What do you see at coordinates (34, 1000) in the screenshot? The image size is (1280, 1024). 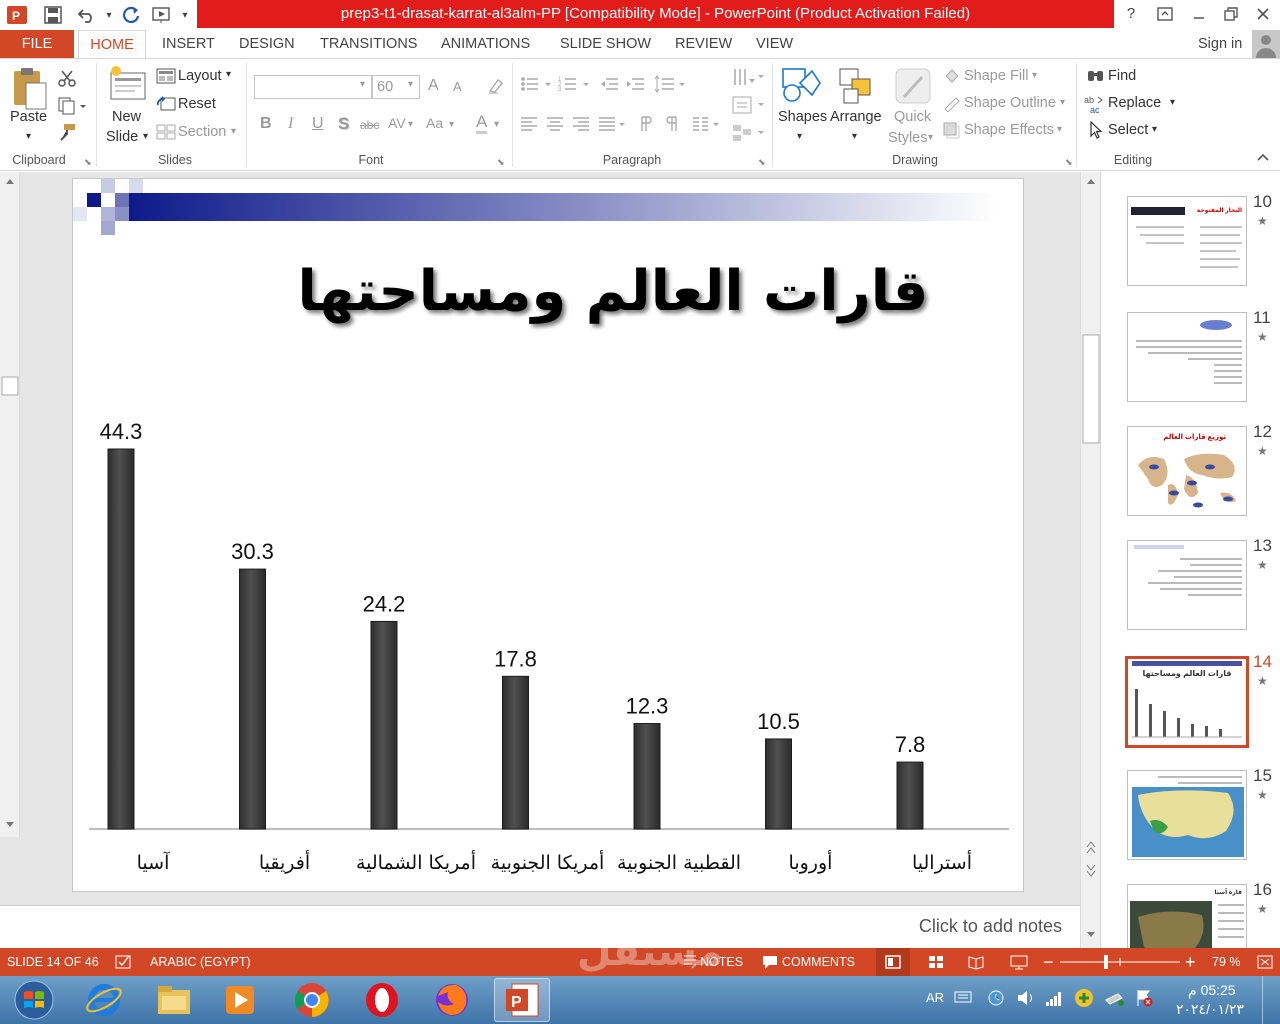 I see `windows-start-icon` at bounding box center [34, 1000].